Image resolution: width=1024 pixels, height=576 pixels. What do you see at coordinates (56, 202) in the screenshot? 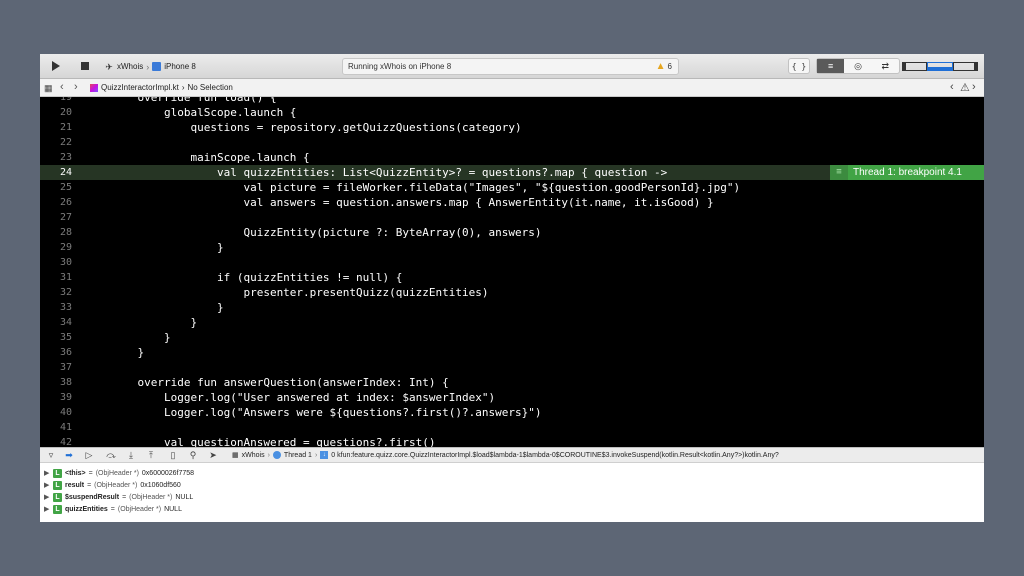
I see `line-number: 26` at bounding box center [56, 202].